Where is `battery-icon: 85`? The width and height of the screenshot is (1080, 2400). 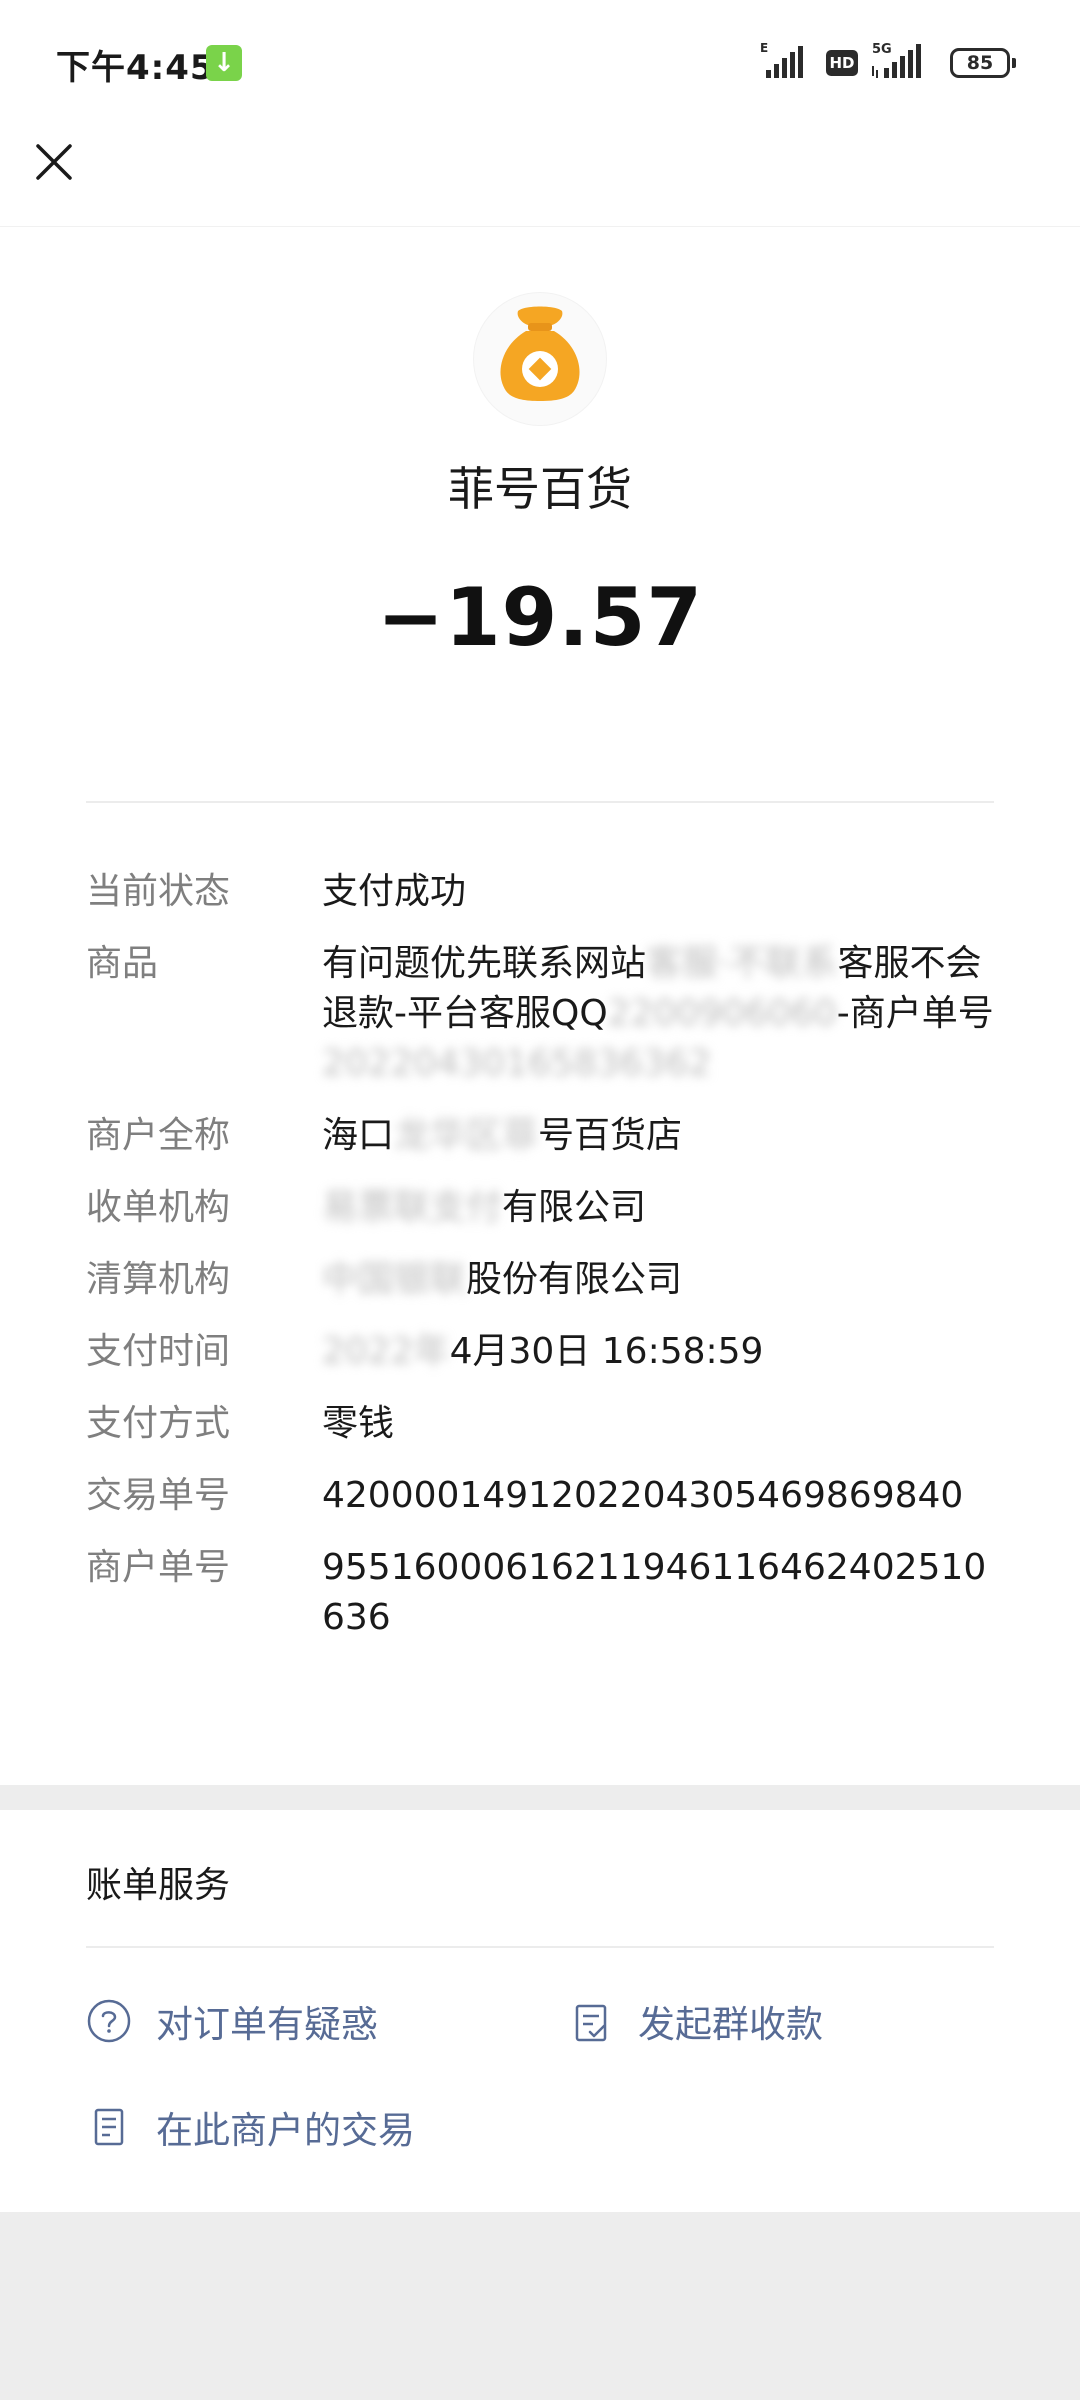 battery-icon: 85 is located at coordinates (983, 63).